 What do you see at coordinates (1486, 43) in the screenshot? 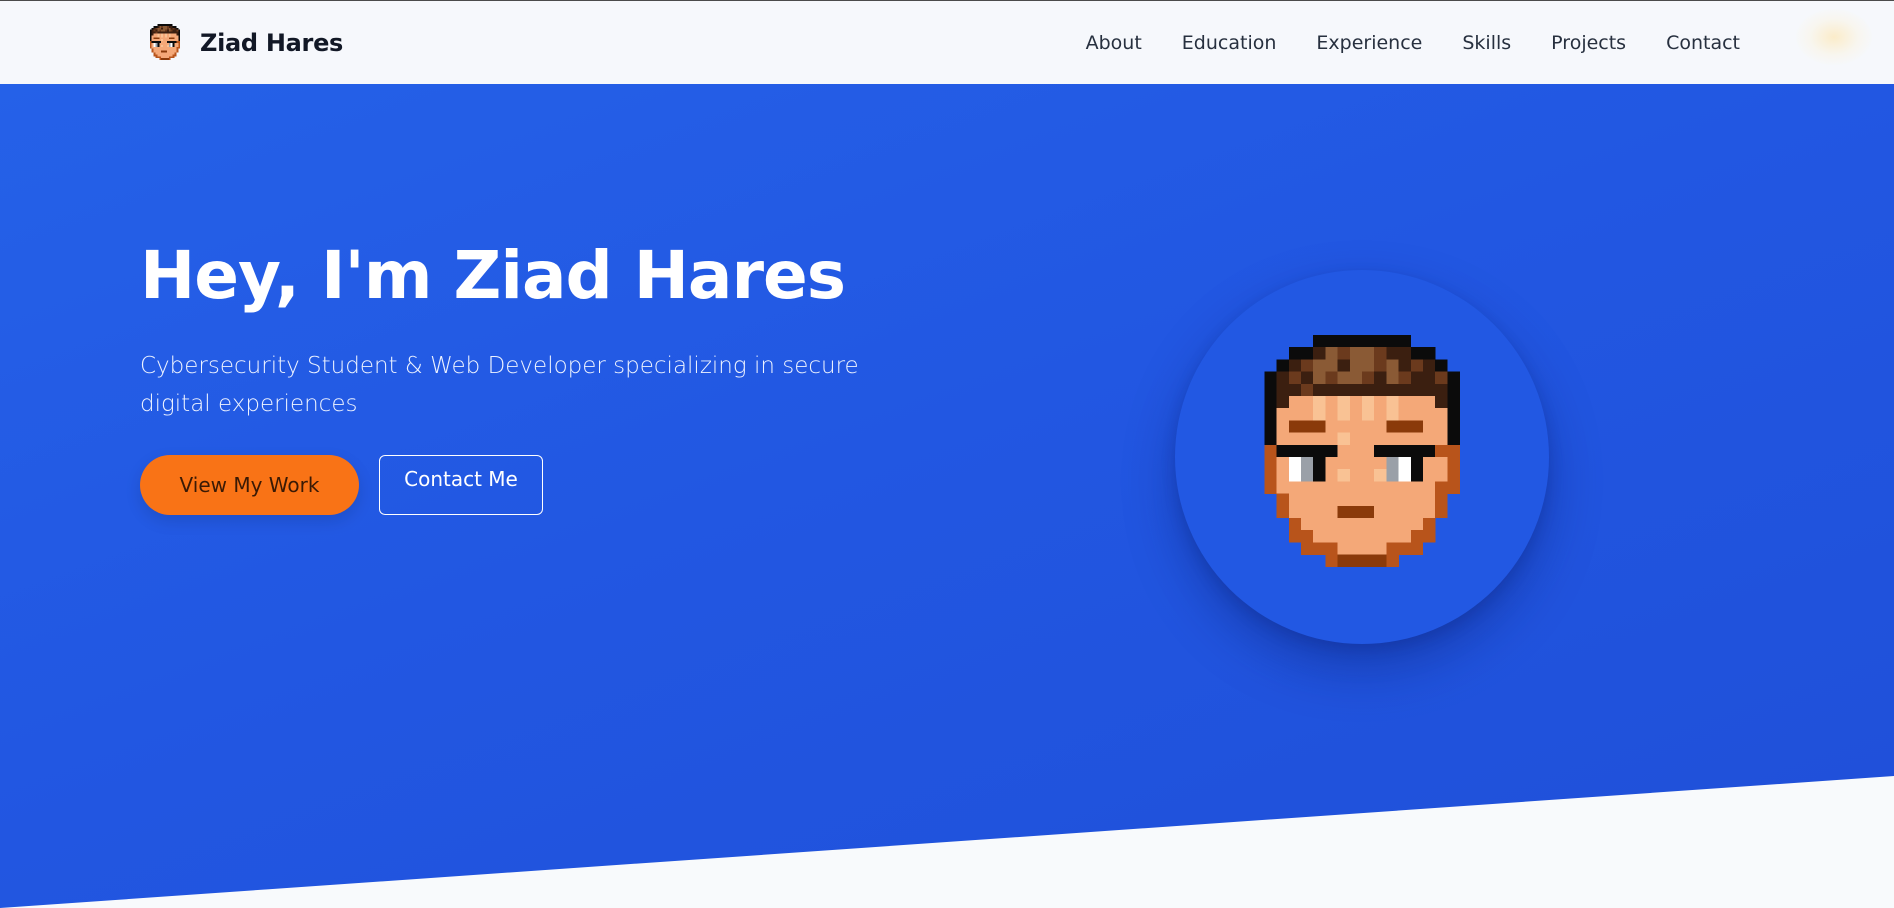
I see `nav-link-skills: Skills` at bounding box center [1486, 43].